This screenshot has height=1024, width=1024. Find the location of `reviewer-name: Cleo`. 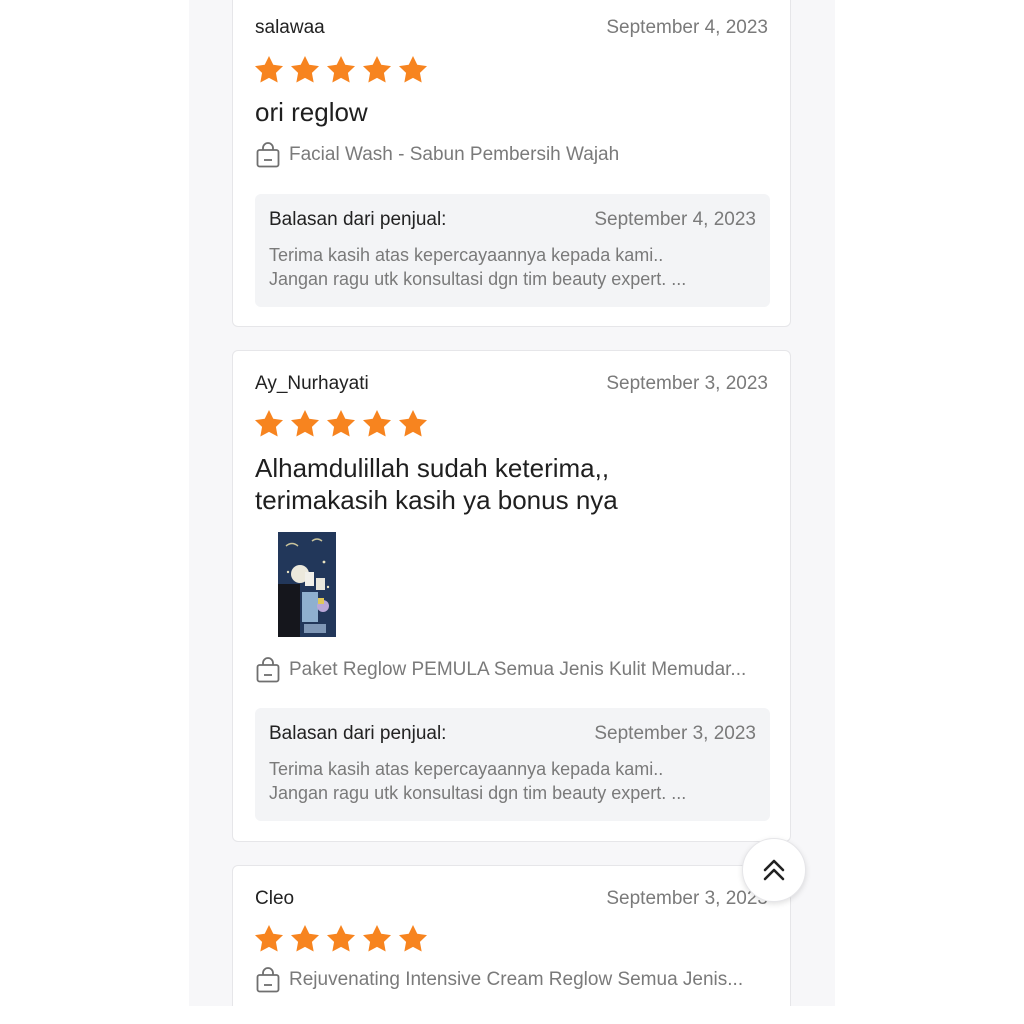

reviewer-name: Cleo is located at coordinates (275, 898).